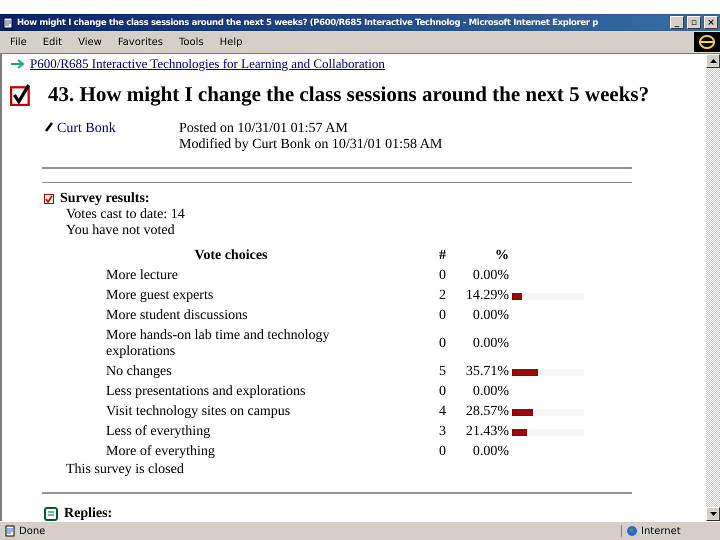 Image resolution: width=720 pixels, height=540 pixels. Describe the element at coordinates (711, 22) in the screenshot. I see `window-button: ×` at that location.